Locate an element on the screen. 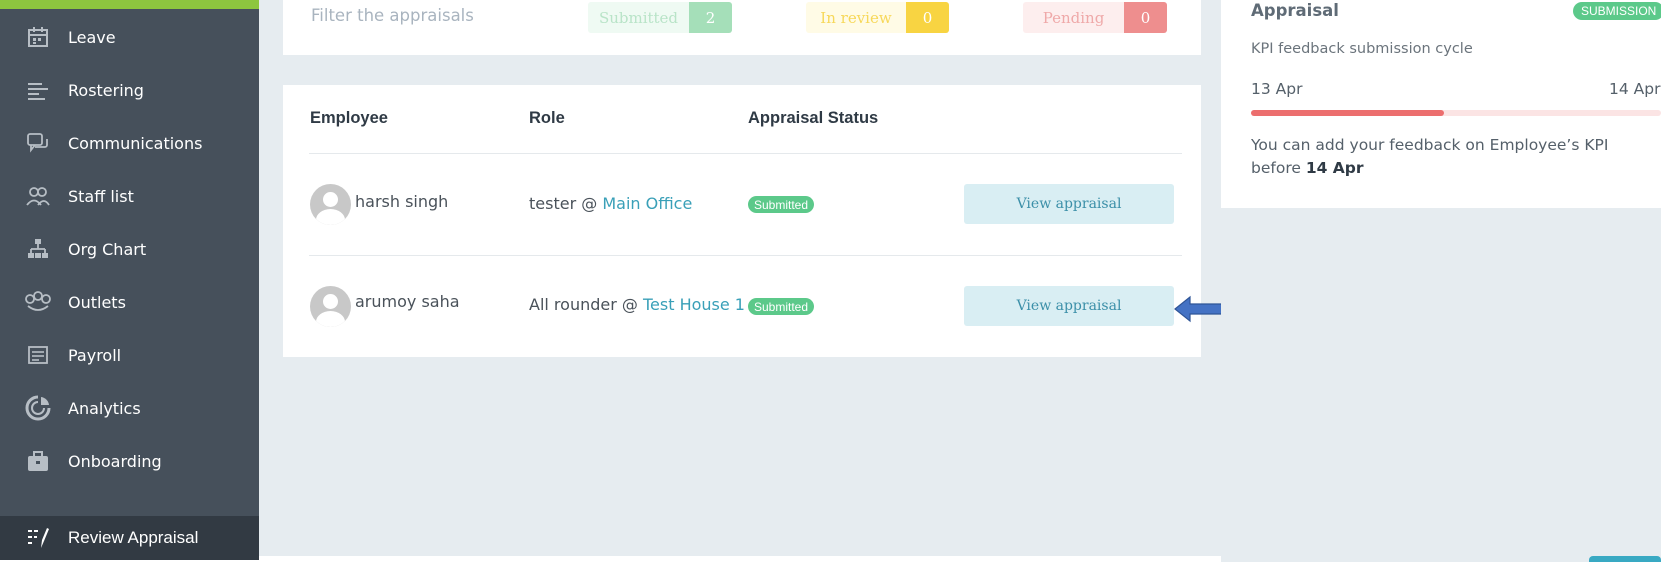 Image resolution: width=1661 pixels, height=562 pixels. chat-bubbles-icon is located at coordinates (38, 143).